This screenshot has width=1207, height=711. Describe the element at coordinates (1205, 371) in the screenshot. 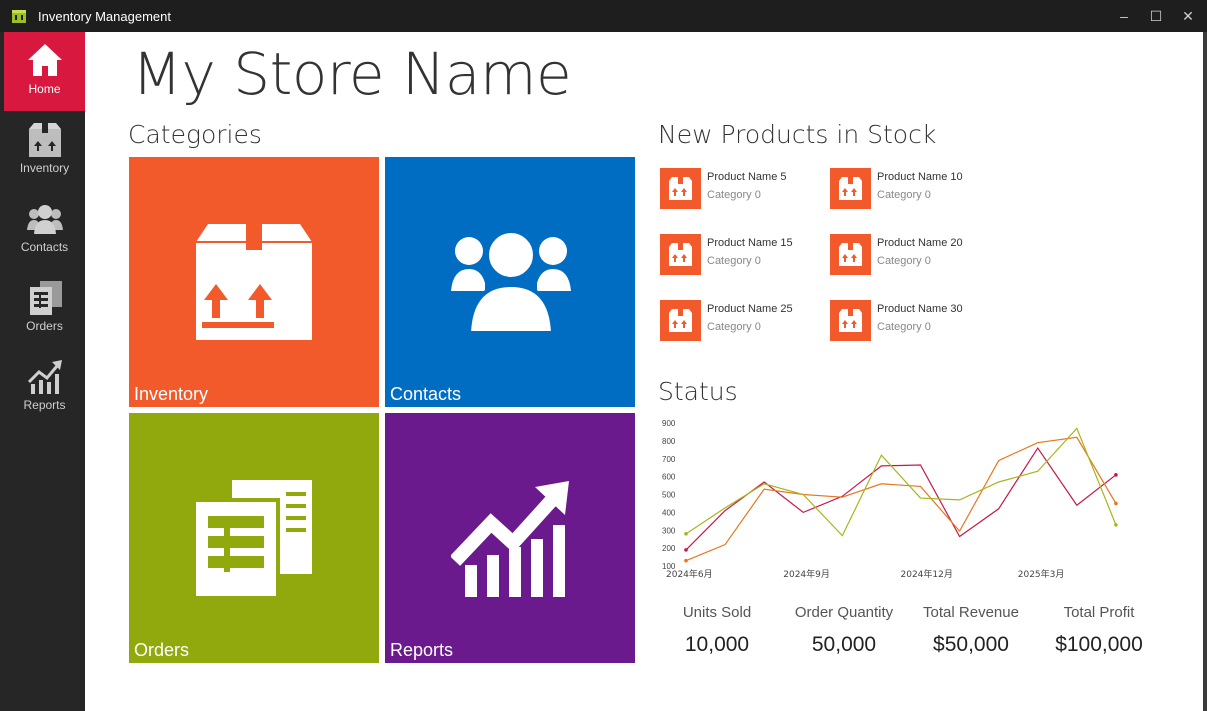

I see `window-border` at that location.